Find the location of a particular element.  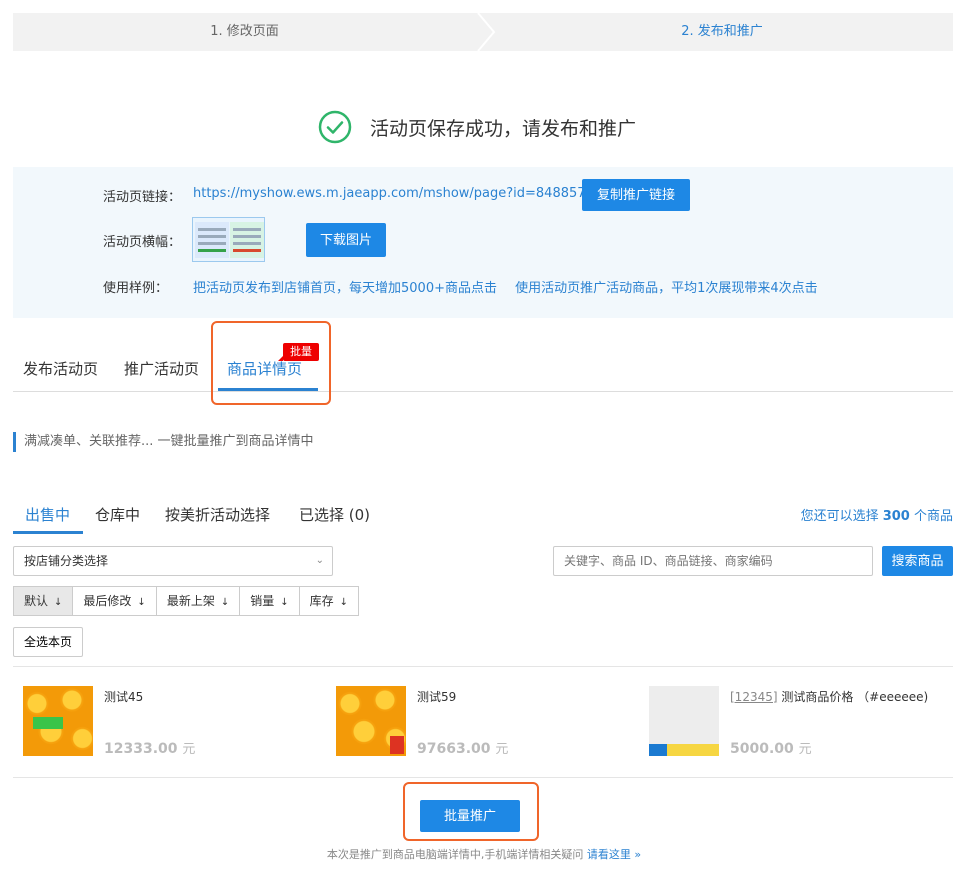

link-label: 活动页链接： is located at coordinates (142, 197).